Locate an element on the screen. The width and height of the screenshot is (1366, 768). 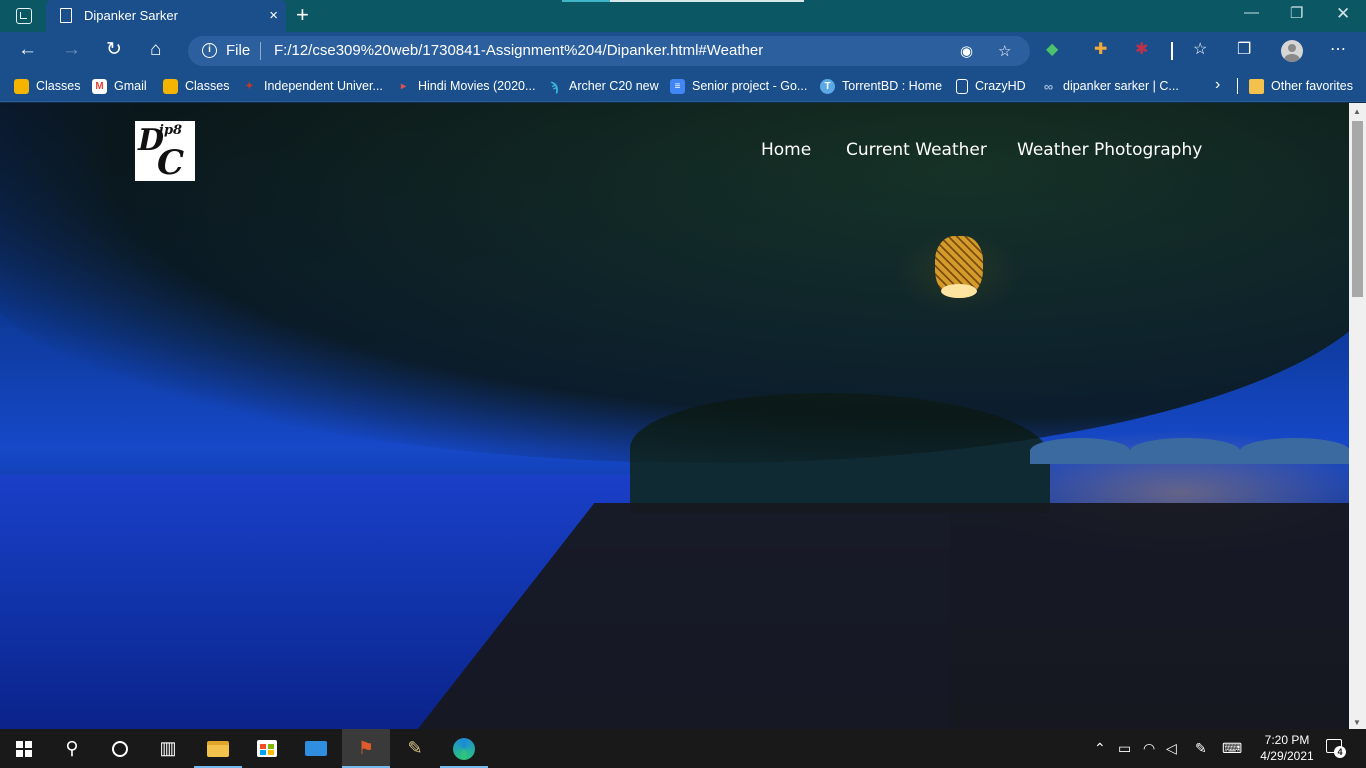
cortana-icon is located at coordinates (120, 748).